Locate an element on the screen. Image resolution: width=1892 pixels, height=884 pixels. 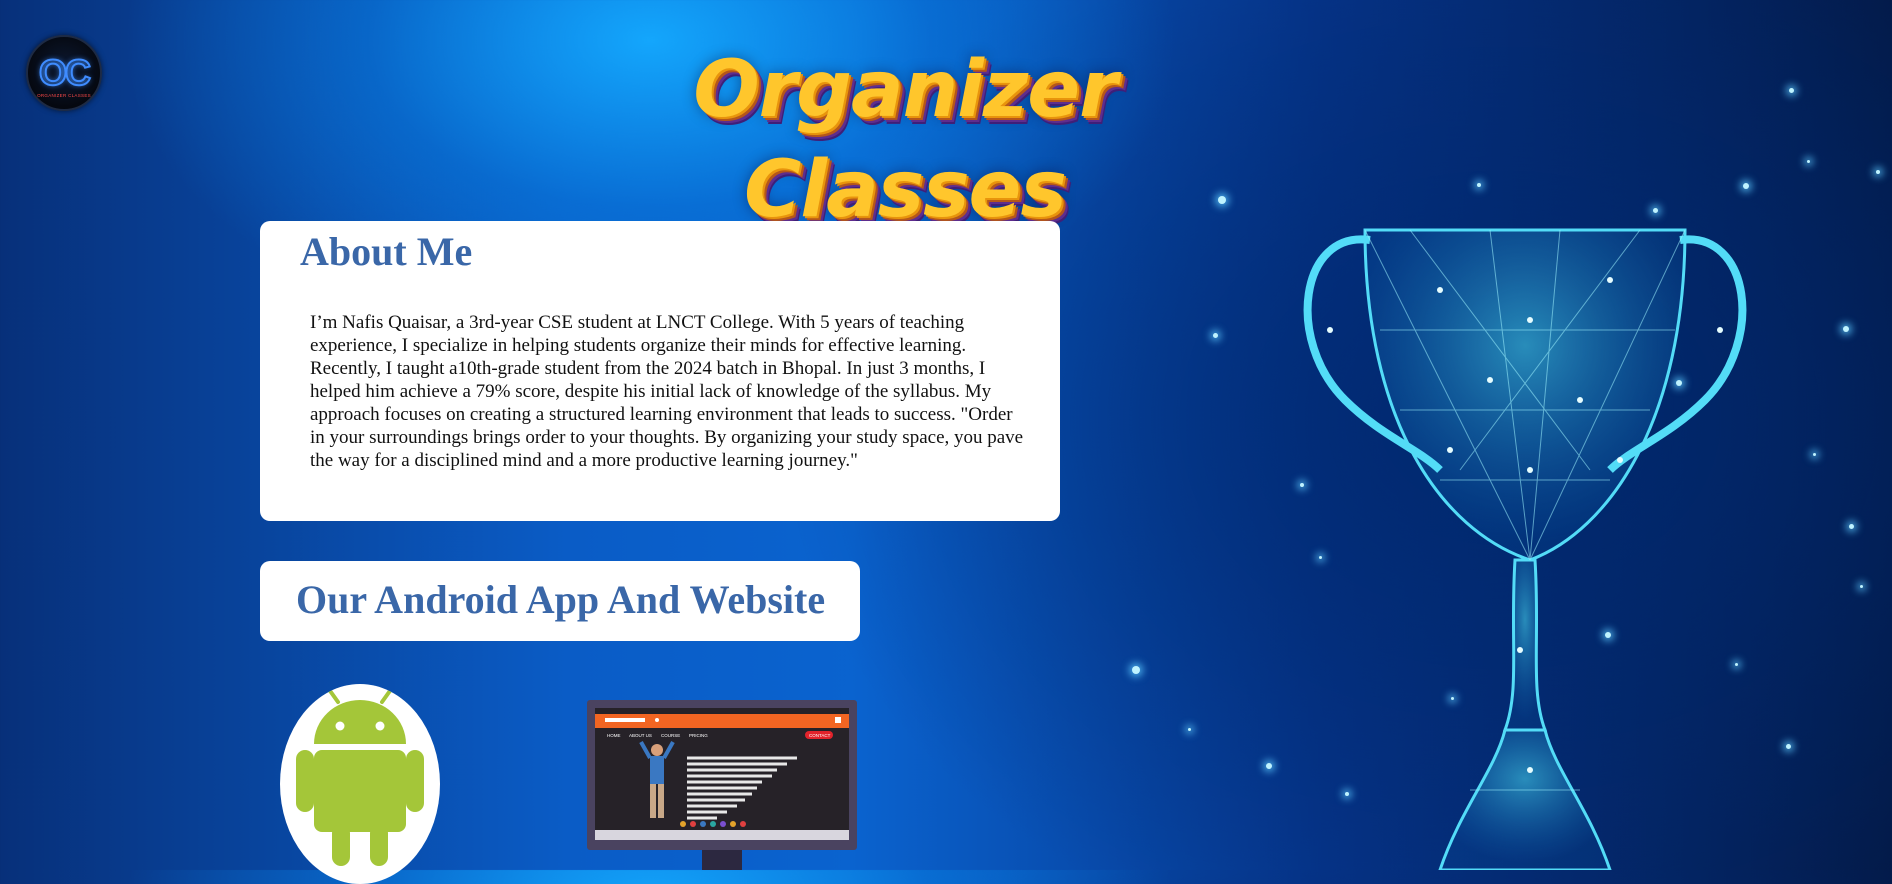
preview-nav-course: COURSE is located at coordinates (670, 735).